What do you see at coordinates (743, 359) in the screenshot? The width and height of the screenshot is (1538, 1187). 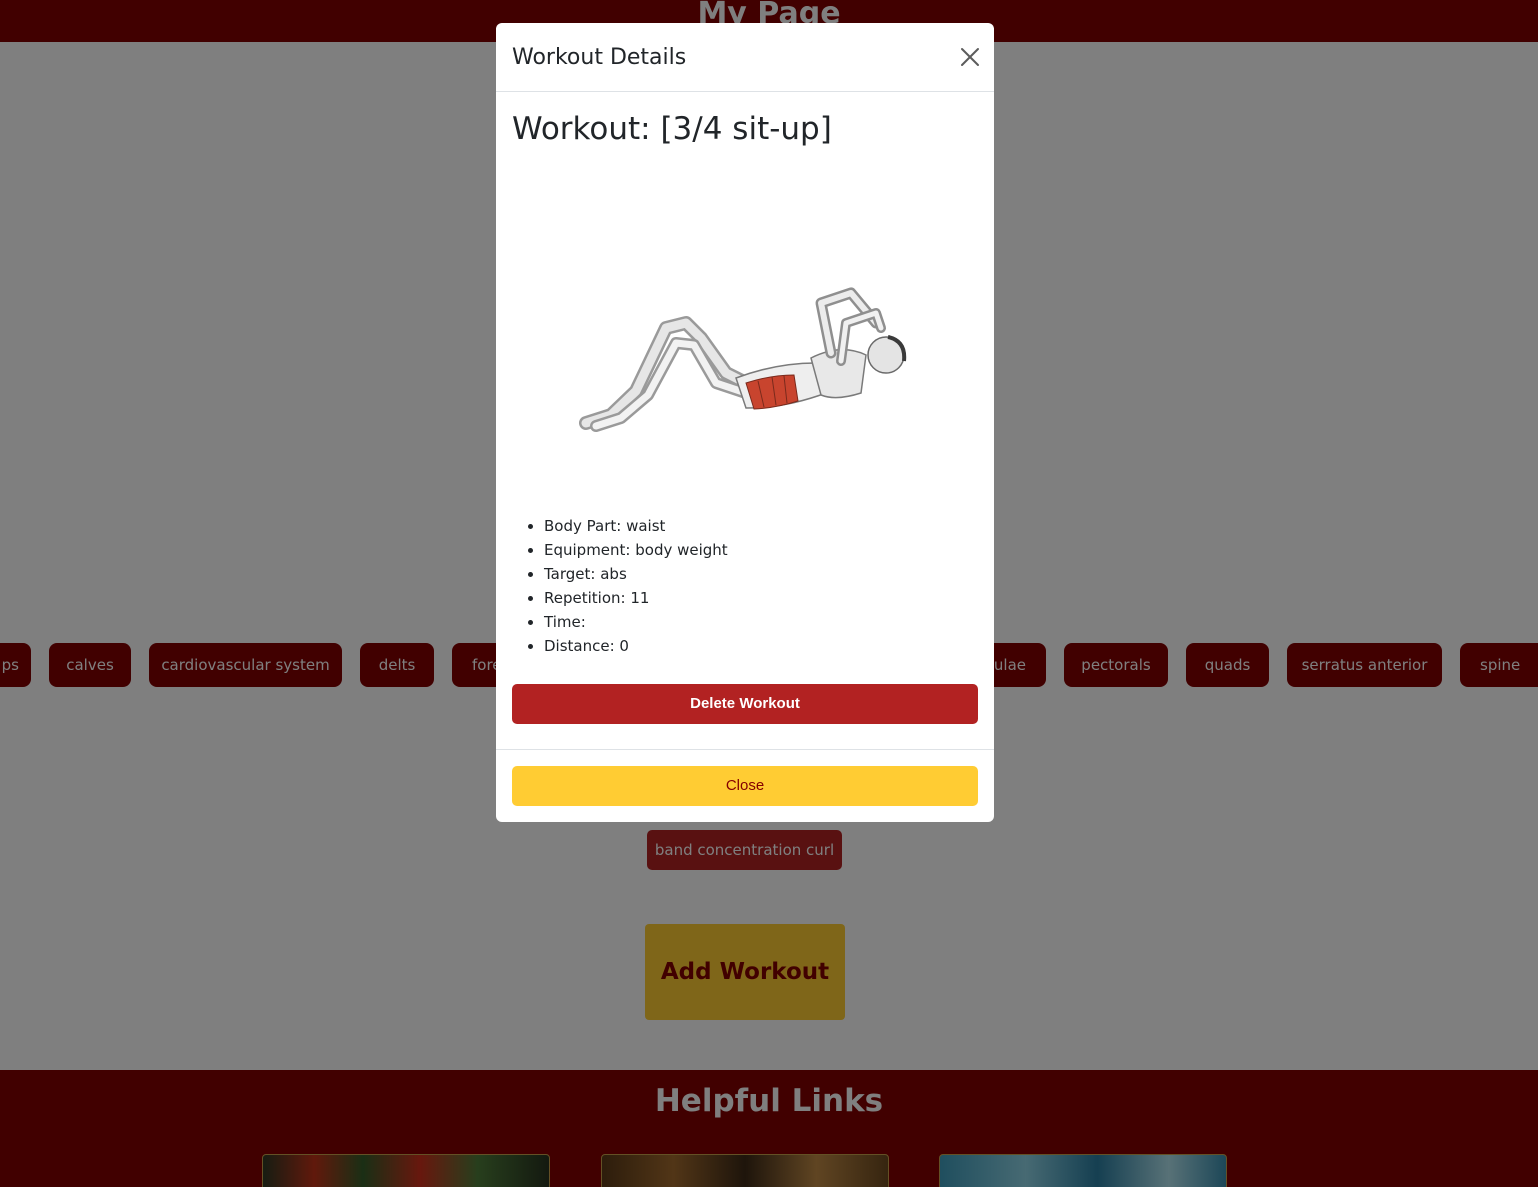 I see `exercise-illustration-icon` at bounding box center [743, 359].